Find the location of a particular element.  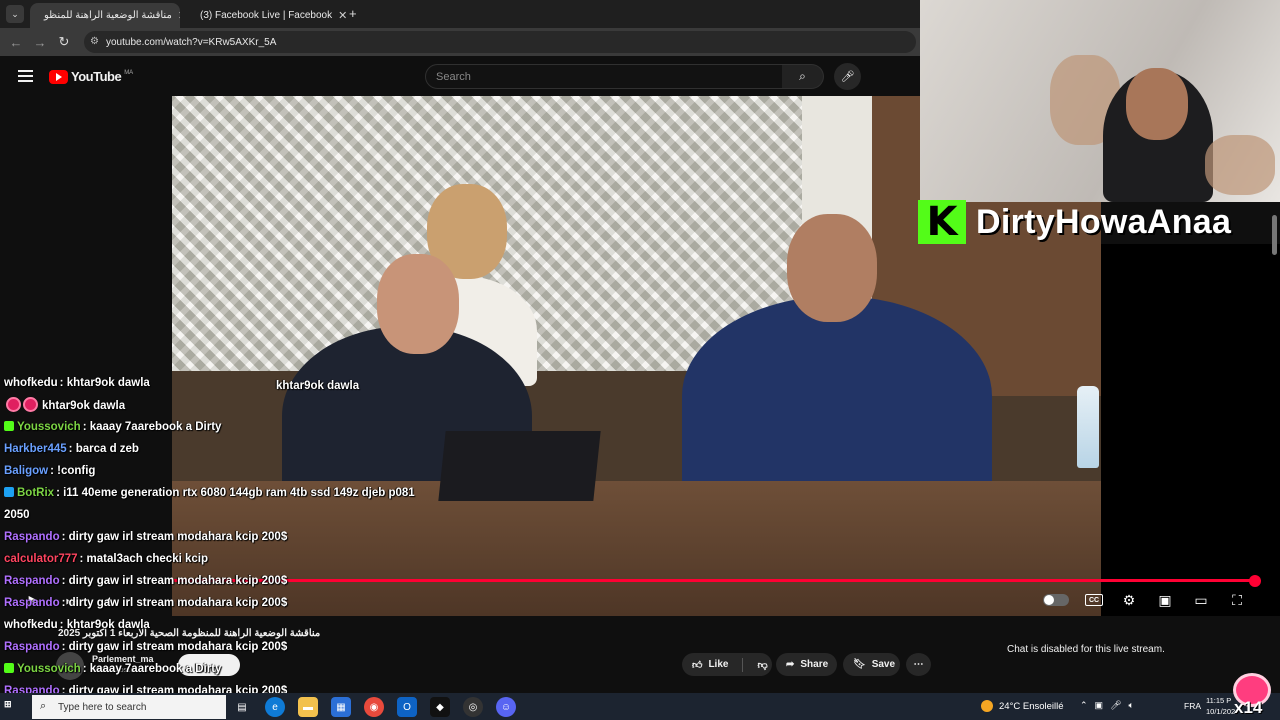

theater-mode-icon: ▭ is located at coordinates (1201, 600).